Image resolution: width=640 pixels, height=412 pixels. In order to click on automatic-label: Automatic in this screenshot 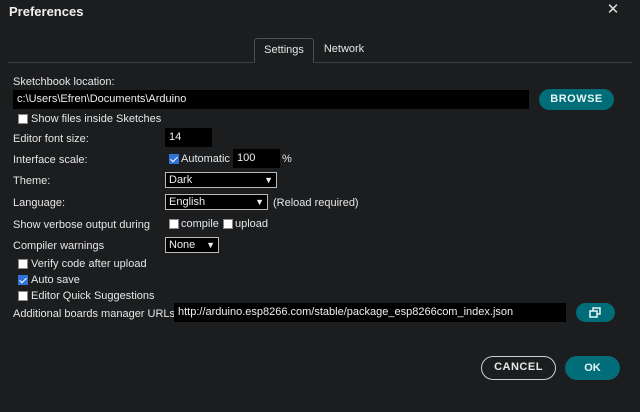, I will do `click(205, 159)`.